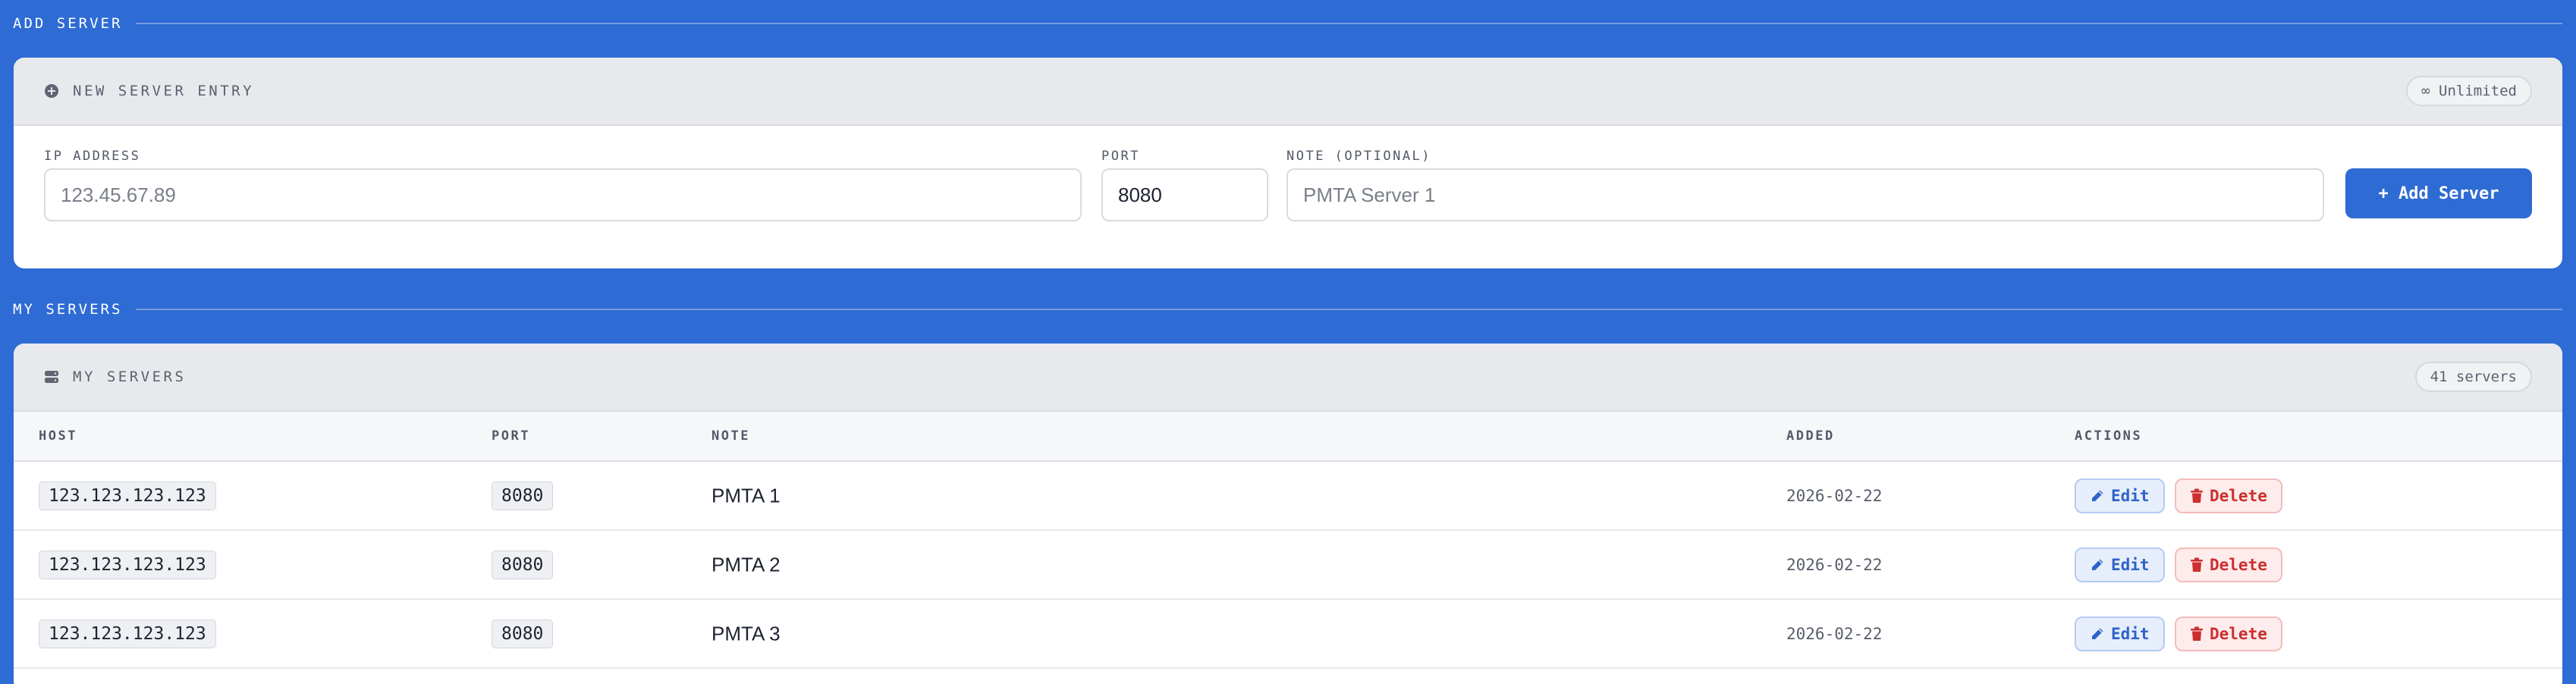  What do you see at coordinates (746, 495) in the screenshot?
I see `note-value: PMTA 1` at bounding box center [746, 495].